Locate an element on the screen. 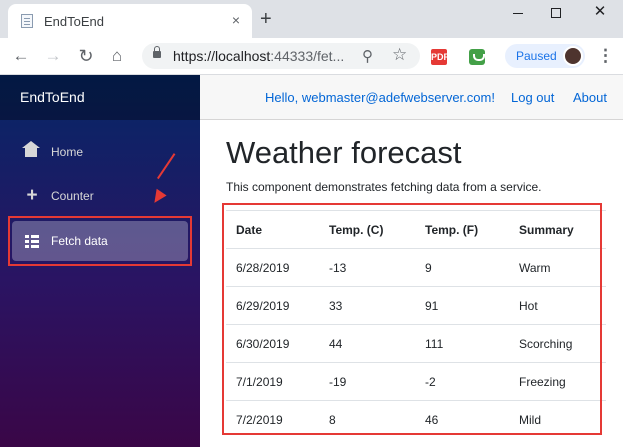  lock-icon is located at coordinates (157, 52).